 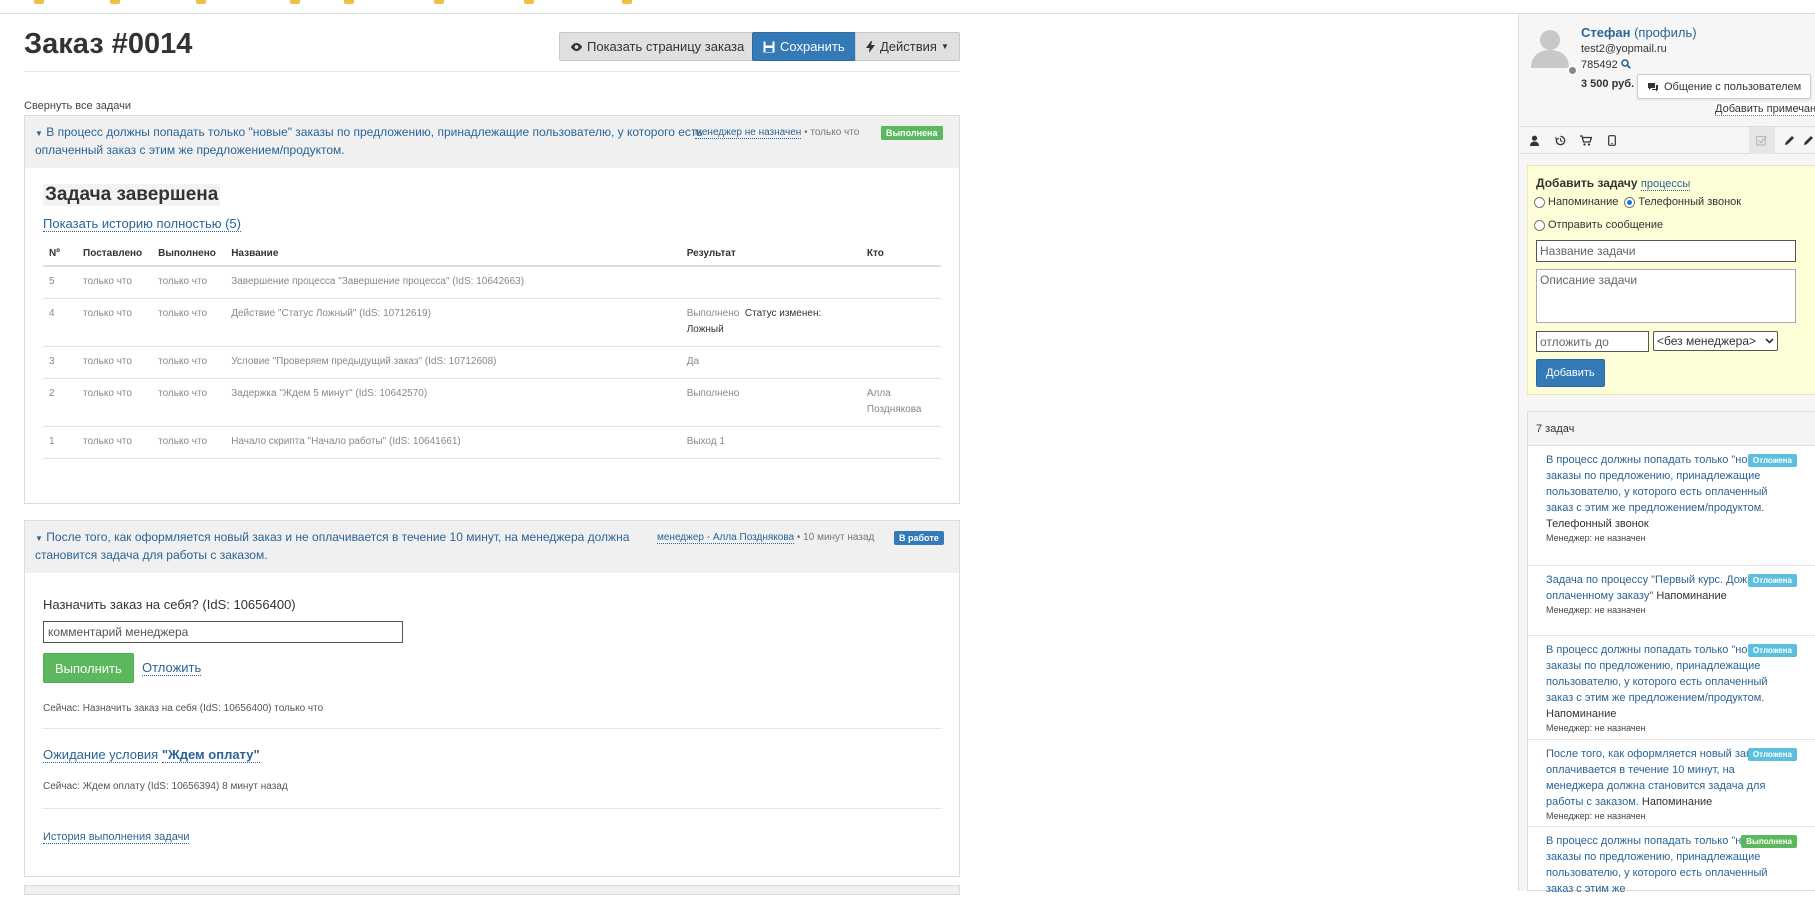 I want to click on waiting-condition-prefix: Ожидание условия, so click(x=101, y=755).